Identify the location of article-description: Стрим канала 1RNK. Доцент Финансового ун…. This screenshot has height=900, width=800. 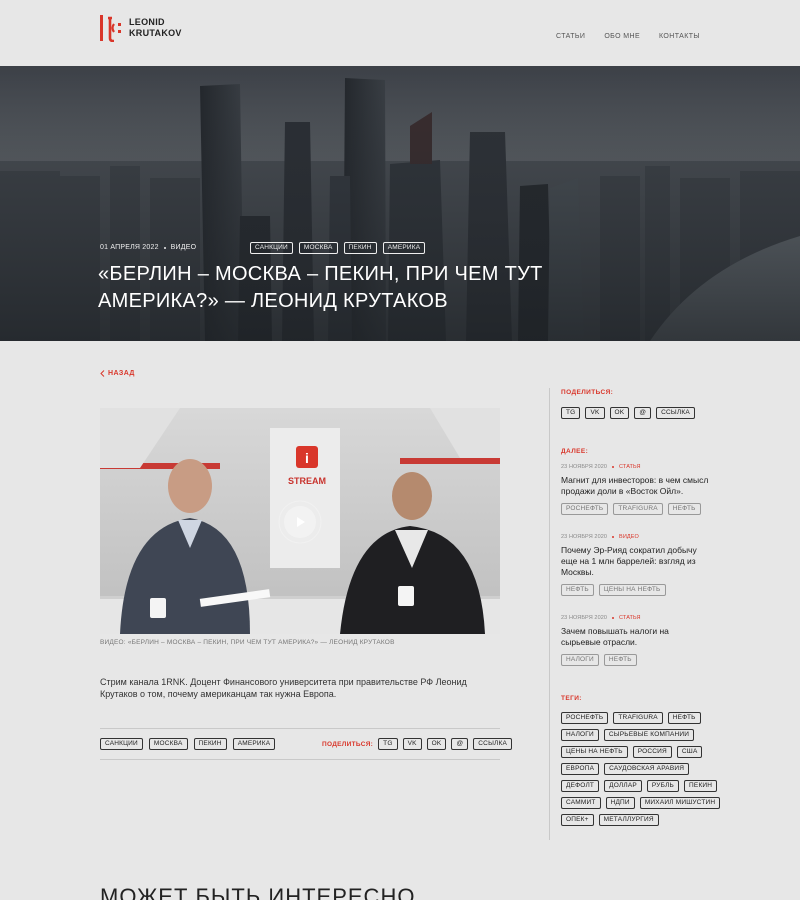
(283, 688).